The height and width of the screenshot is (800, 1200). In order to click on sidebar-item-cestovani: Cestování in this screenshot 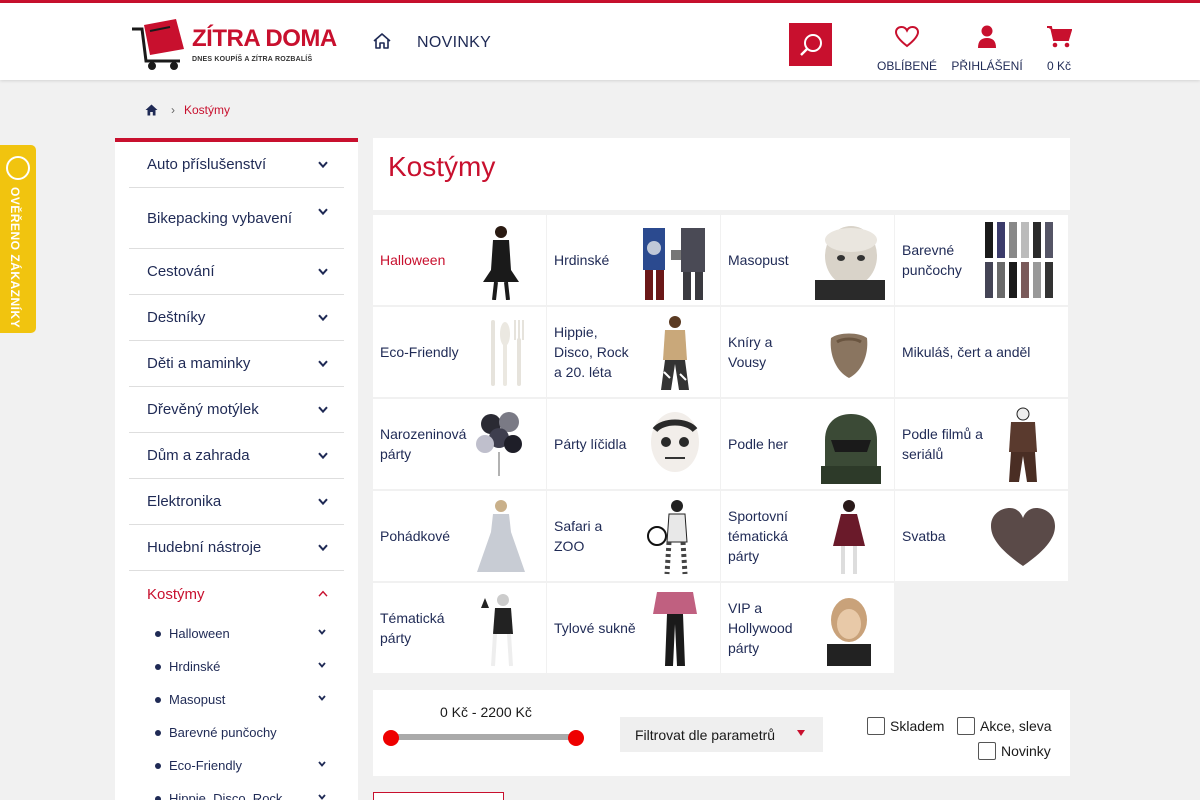, I will do `click(236, 272)`.